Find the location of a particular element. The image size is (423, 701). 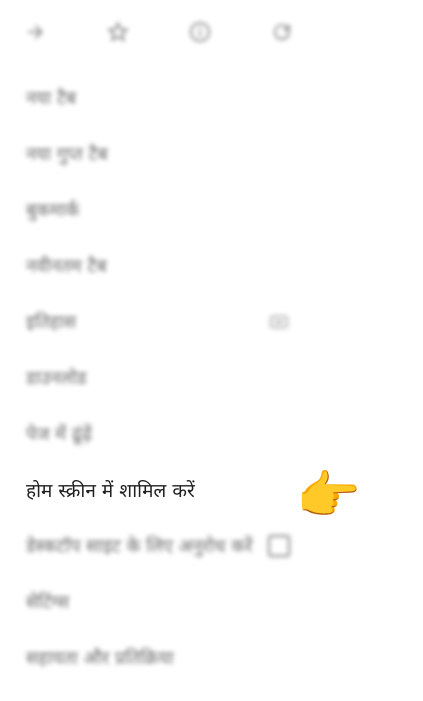

checkbox-icon is located at coordinates (279, 546).